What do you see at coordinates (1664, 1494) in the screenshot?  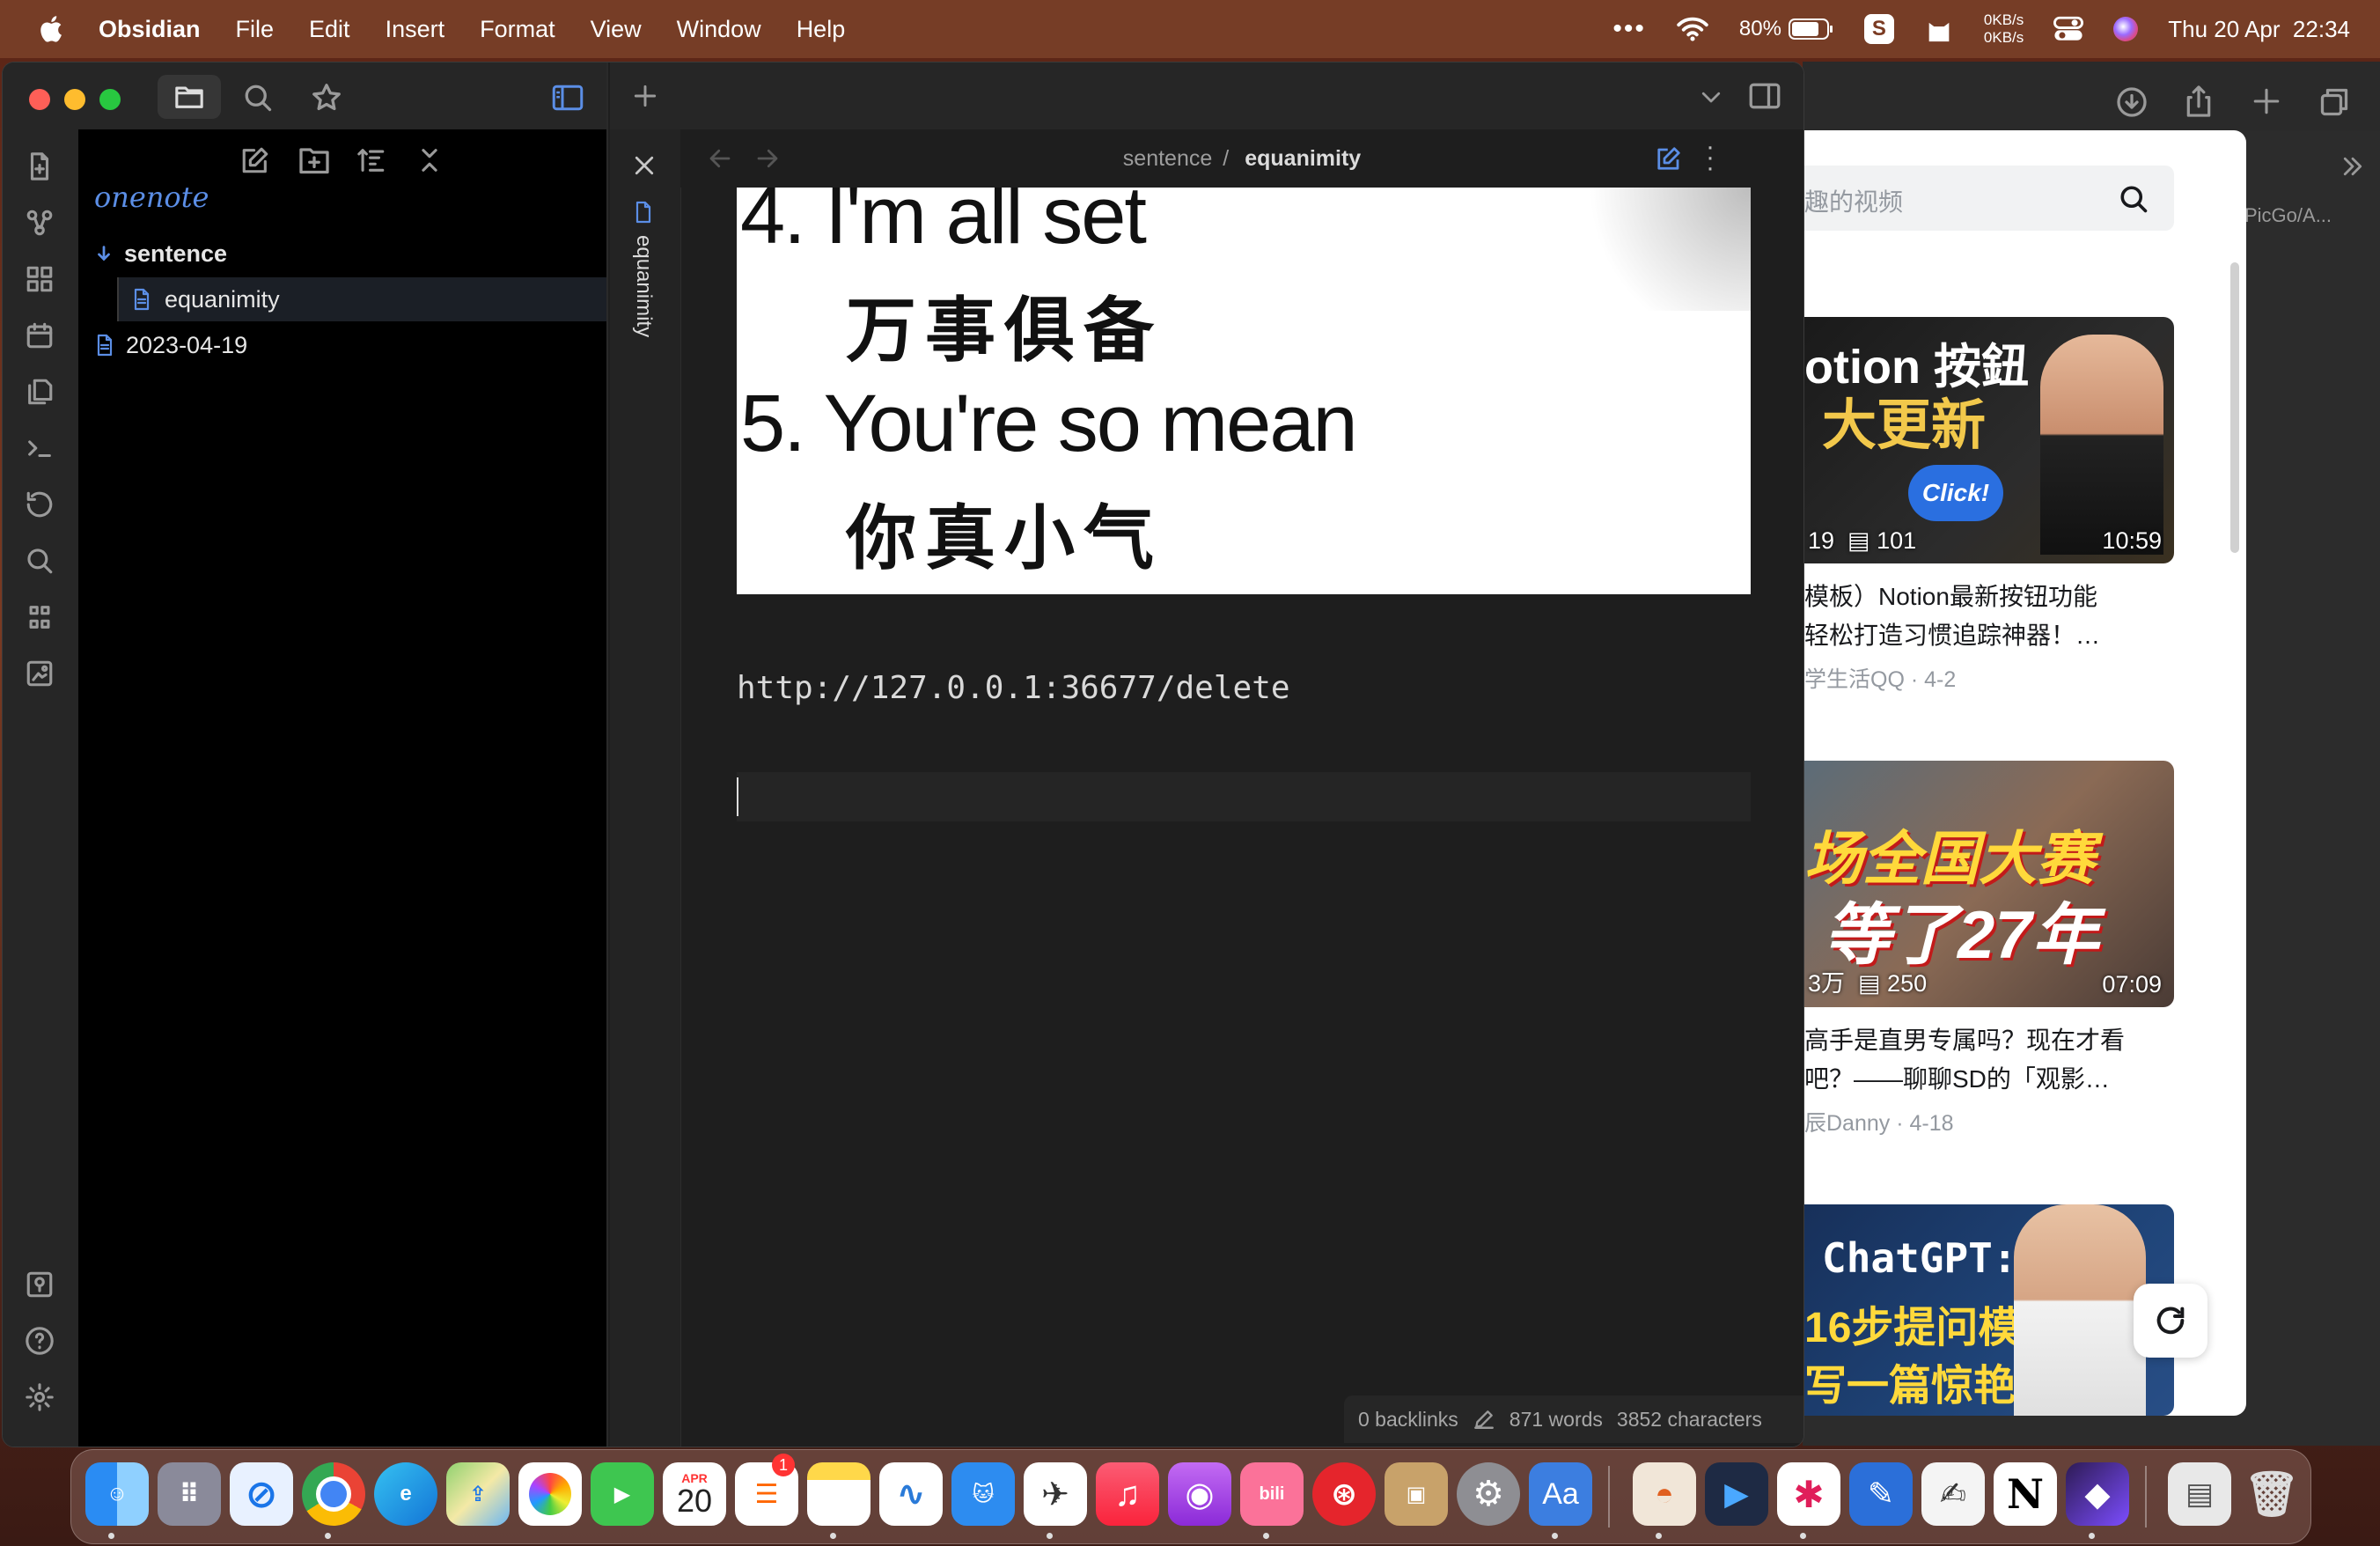 I see `app-icon-pot: ◓` at bounding box center [1664, 1494].